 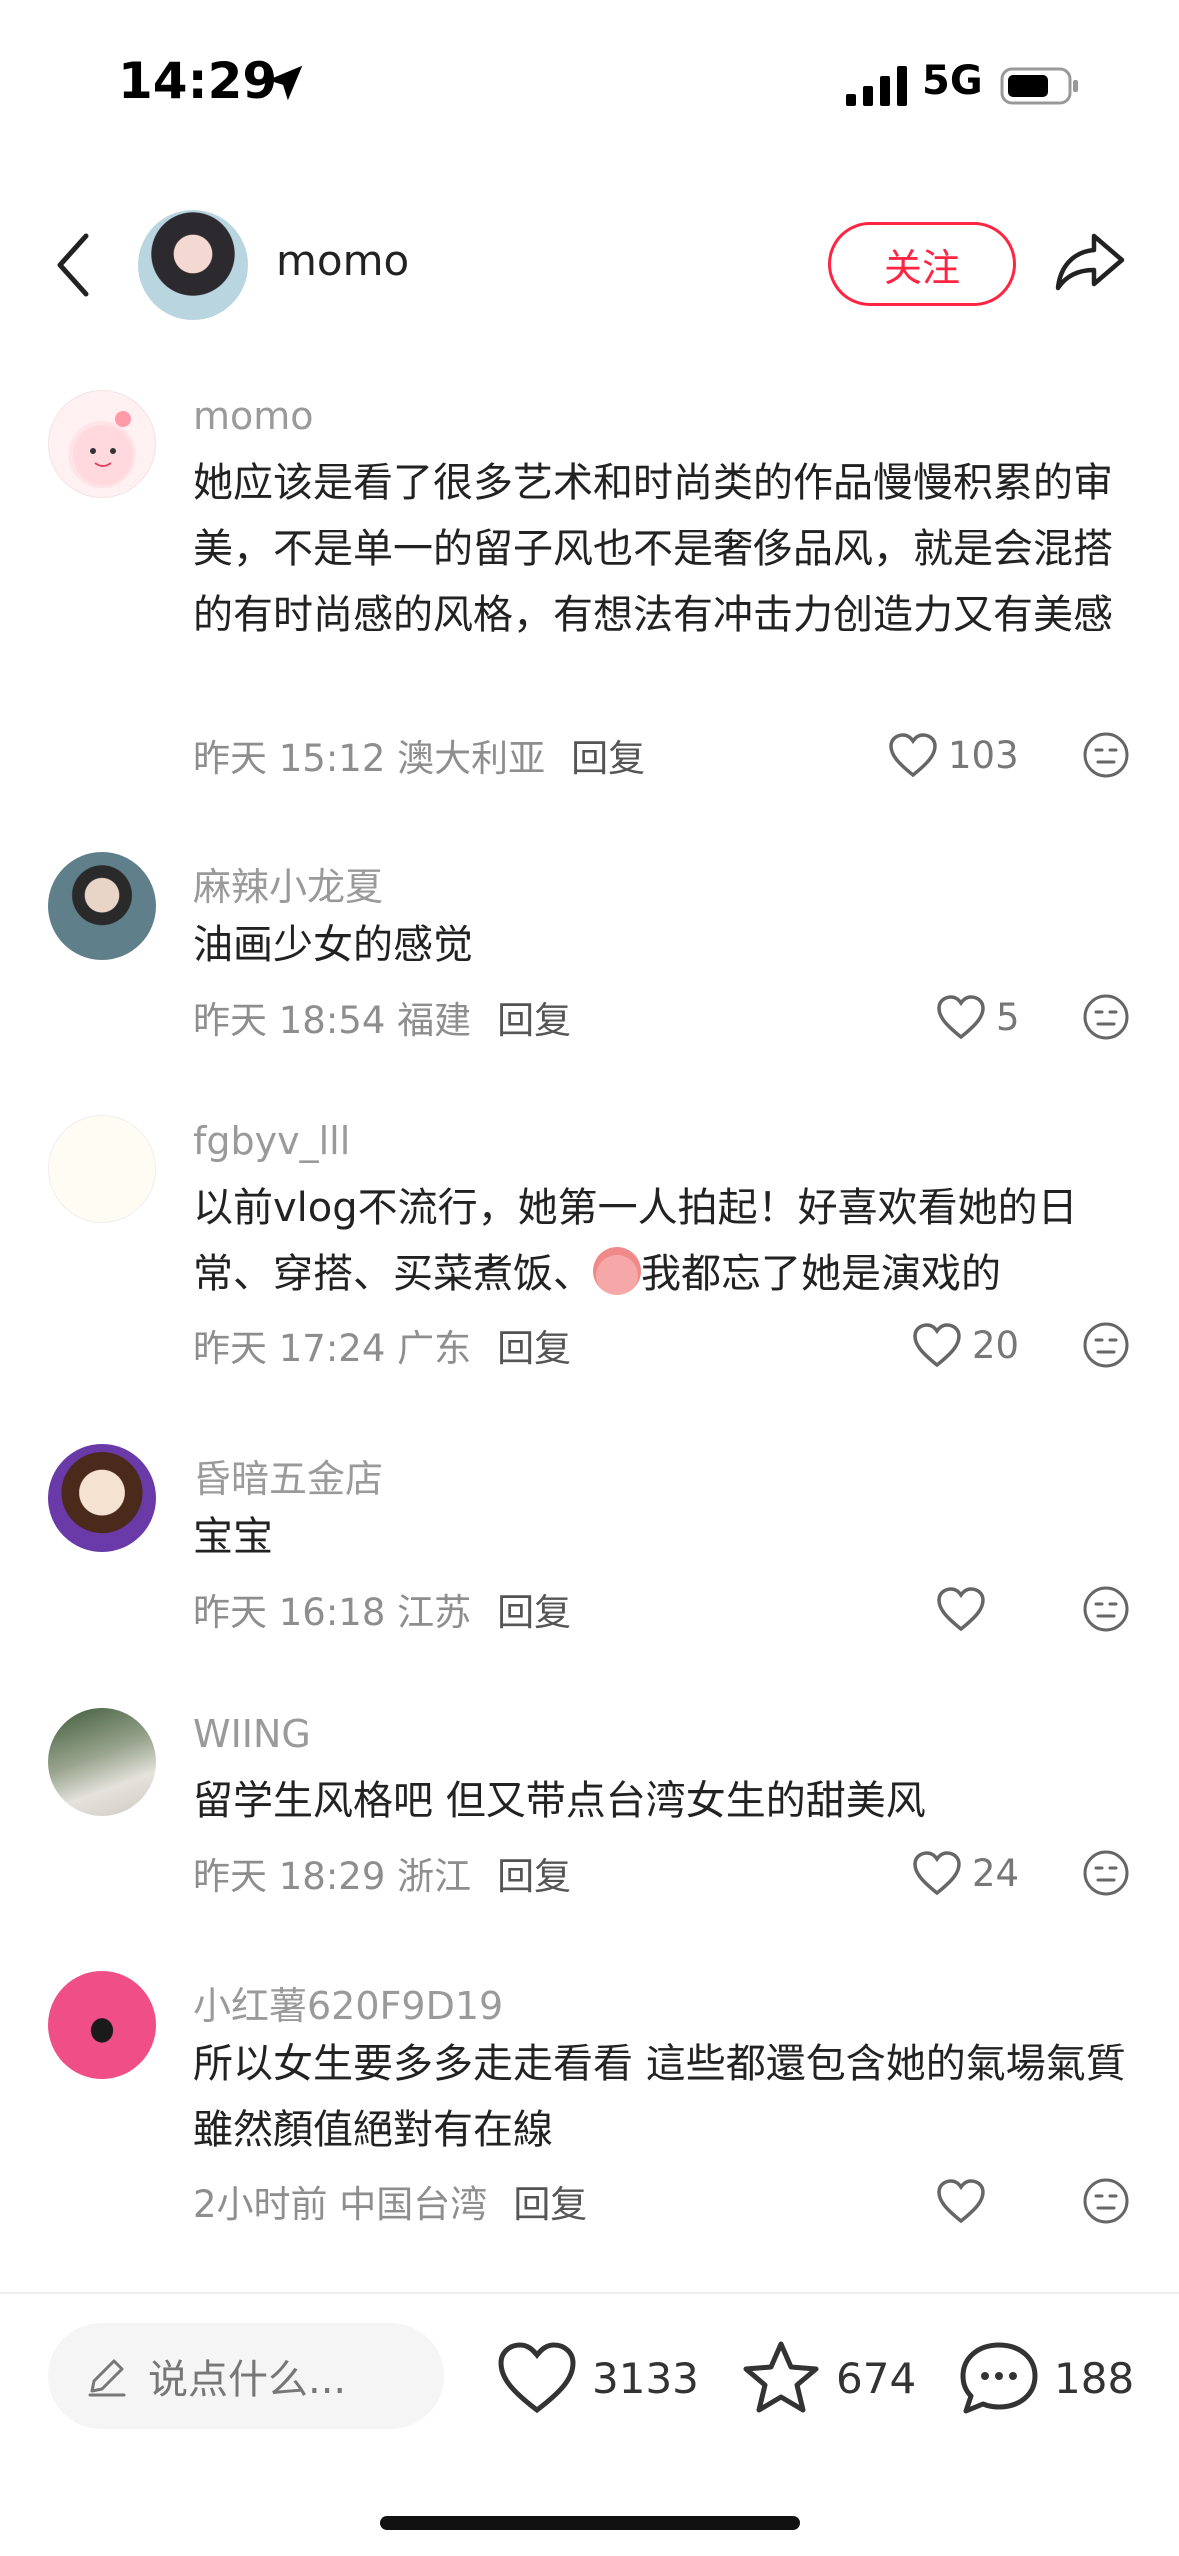 I want to click on comment-time-location: 昨天 15:12 澳大利亚, so click(x=369, y=758).